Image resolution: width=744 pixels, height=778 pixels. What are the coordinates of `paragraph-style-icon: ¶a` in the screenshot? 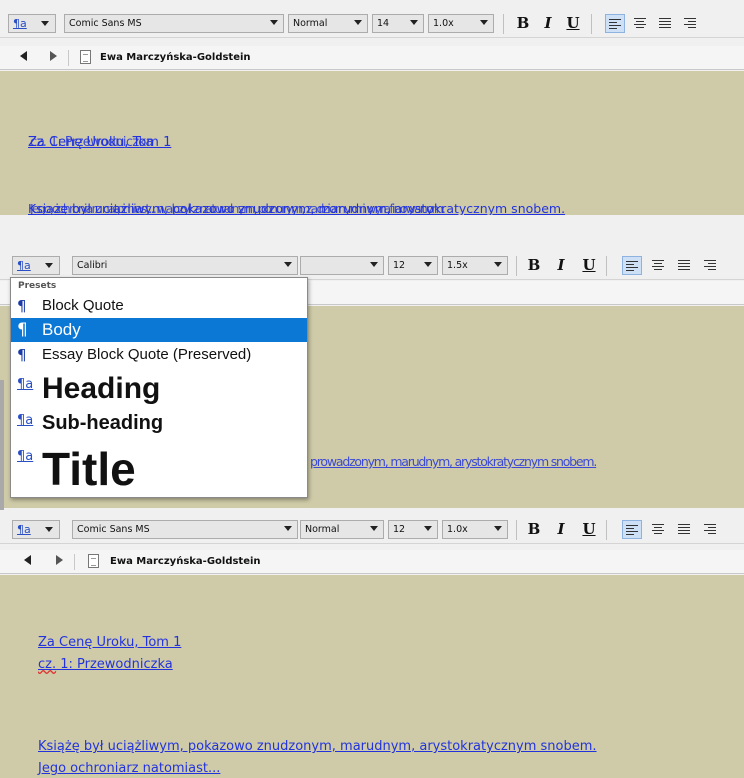 It's located at (25, 384).